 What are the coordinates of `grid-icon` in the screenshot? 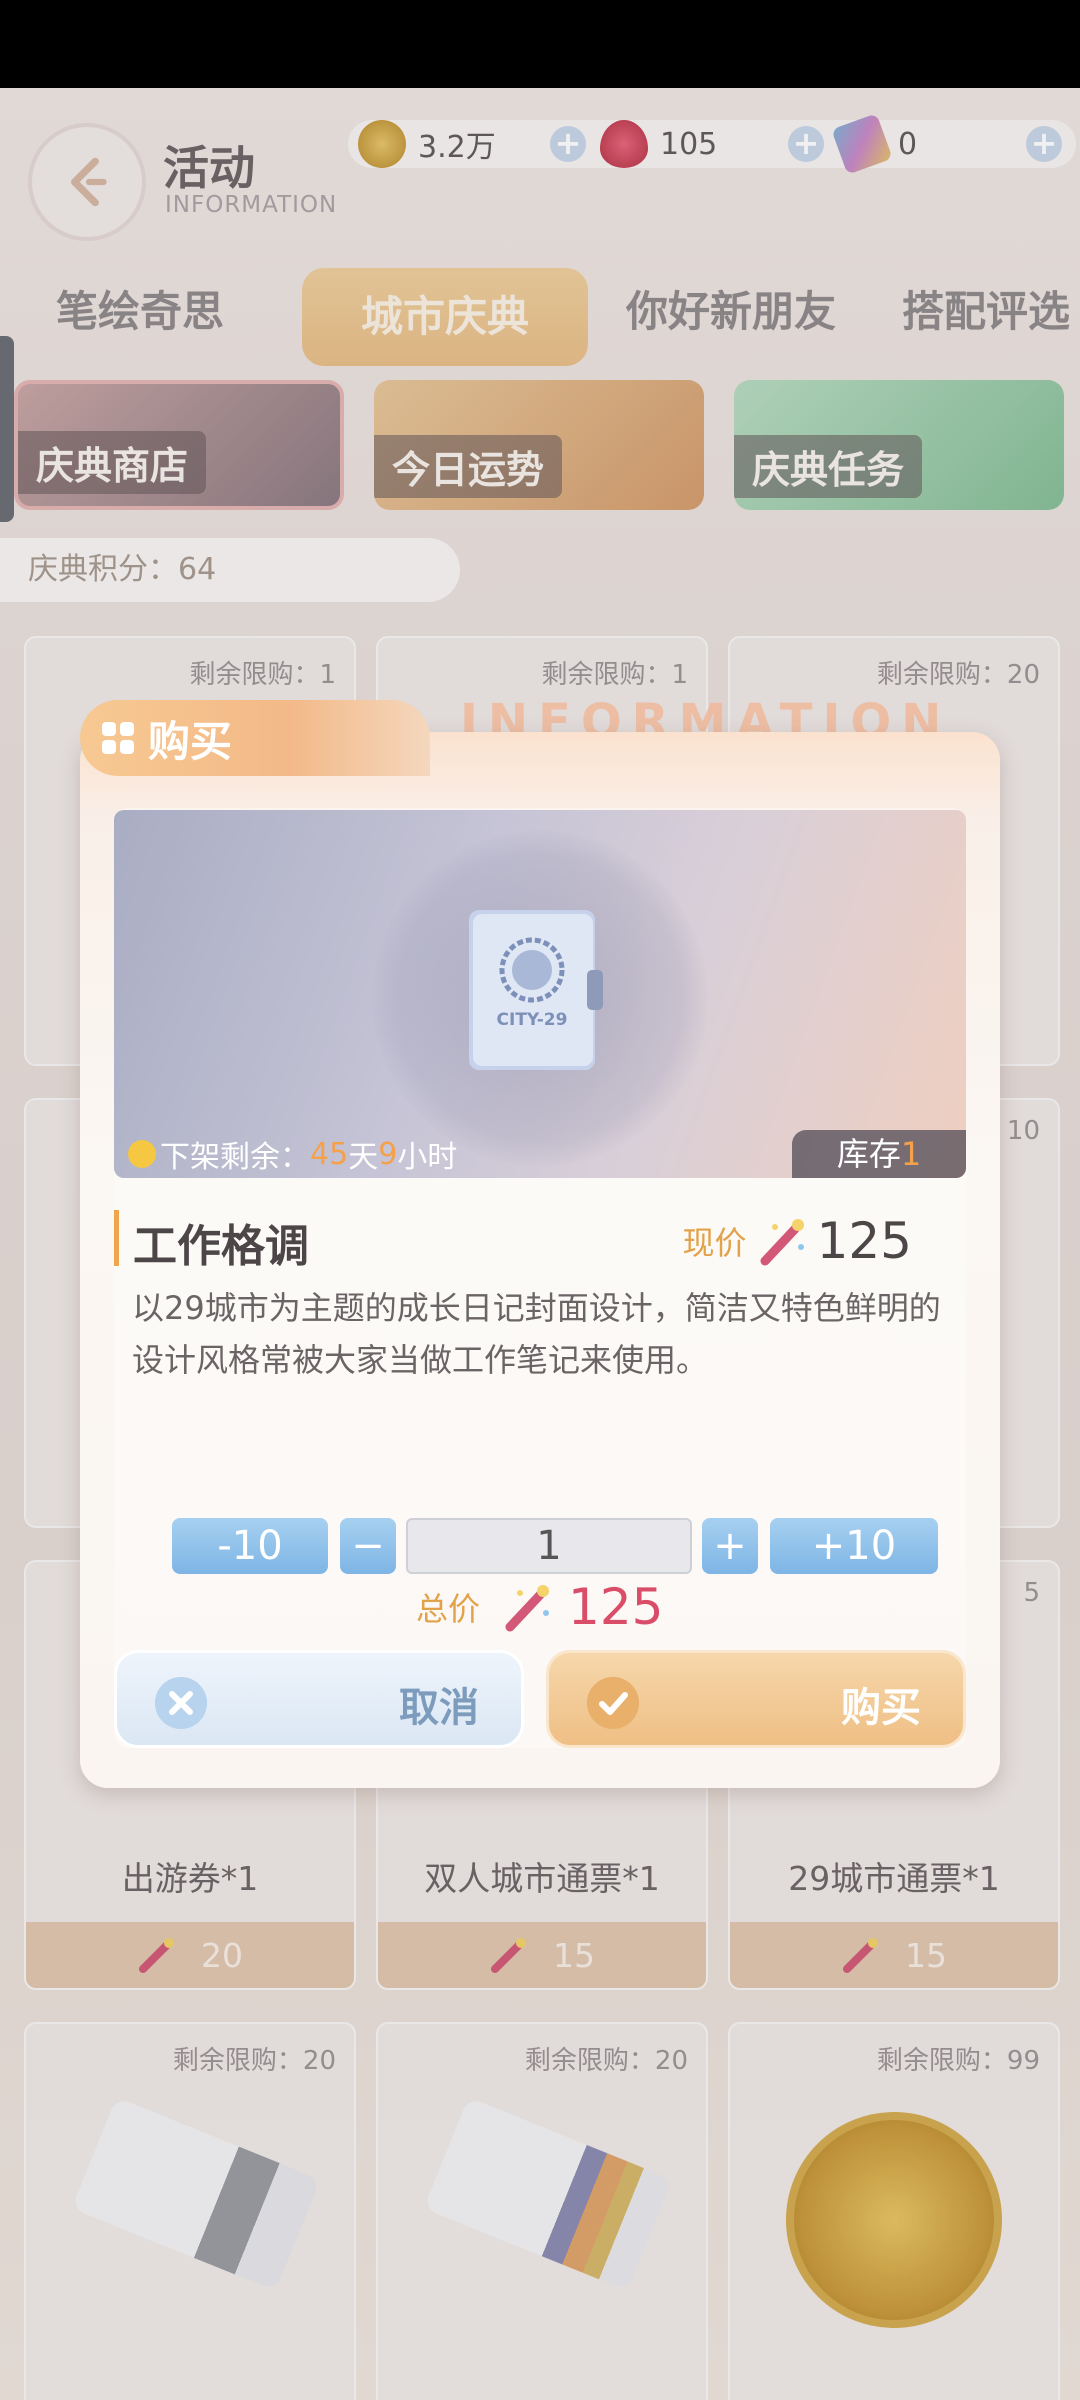 It's located at (118, 738).